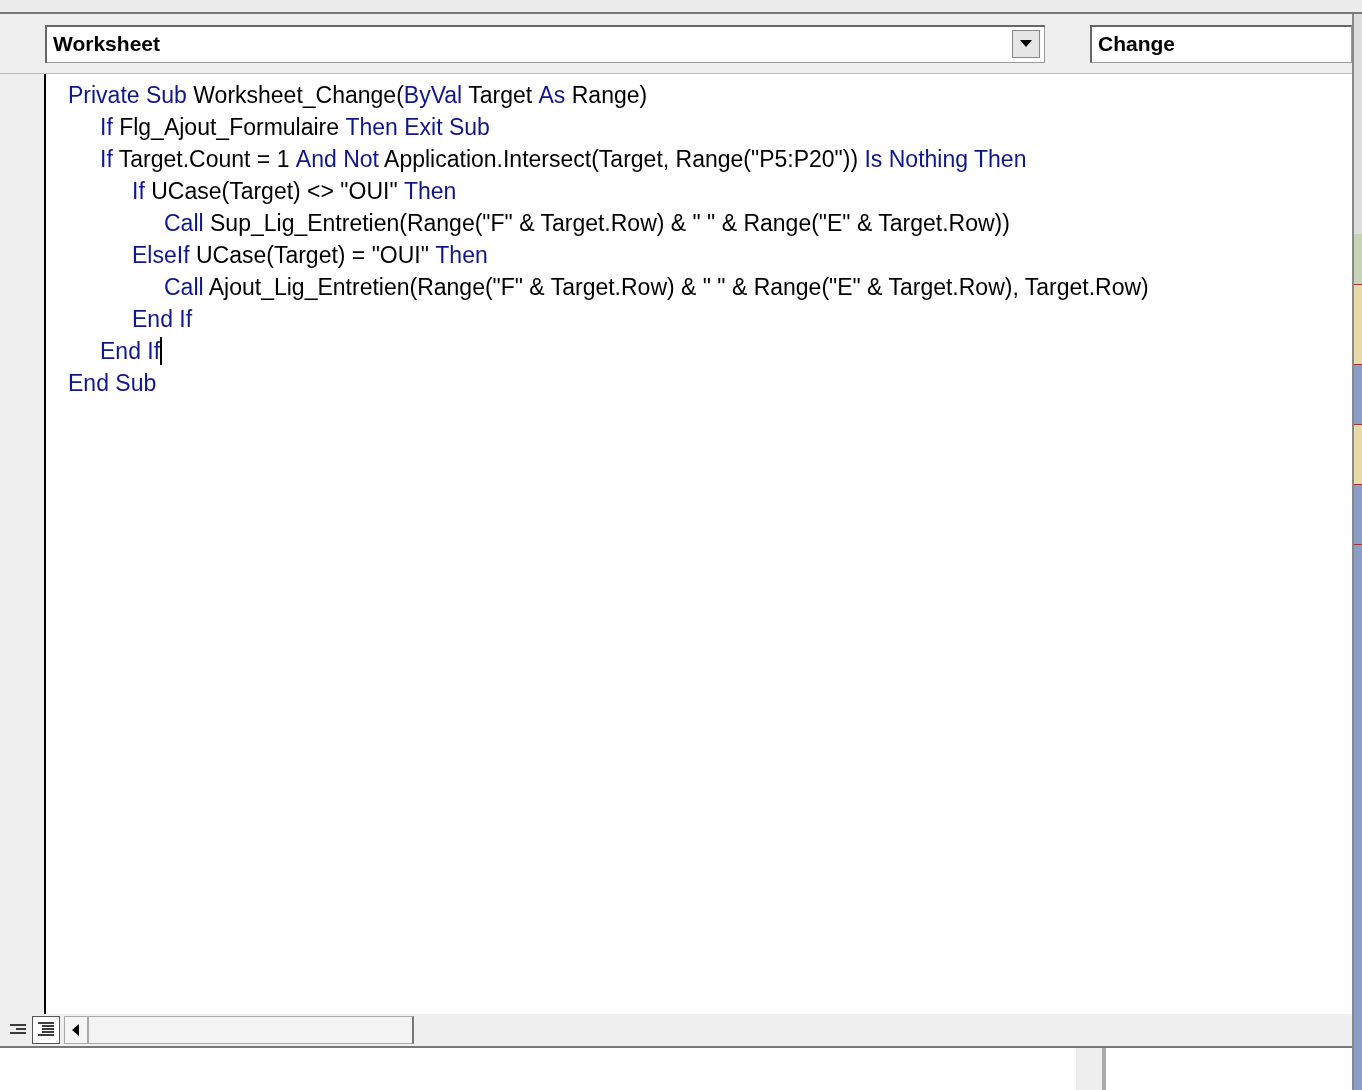 This screenshot has width=1362, height=1090. Describe the element at coordinates (310, 255) in the screenshot. I see `code-line: ElseIf UCase(Target) = "OUI" Then` at that location.